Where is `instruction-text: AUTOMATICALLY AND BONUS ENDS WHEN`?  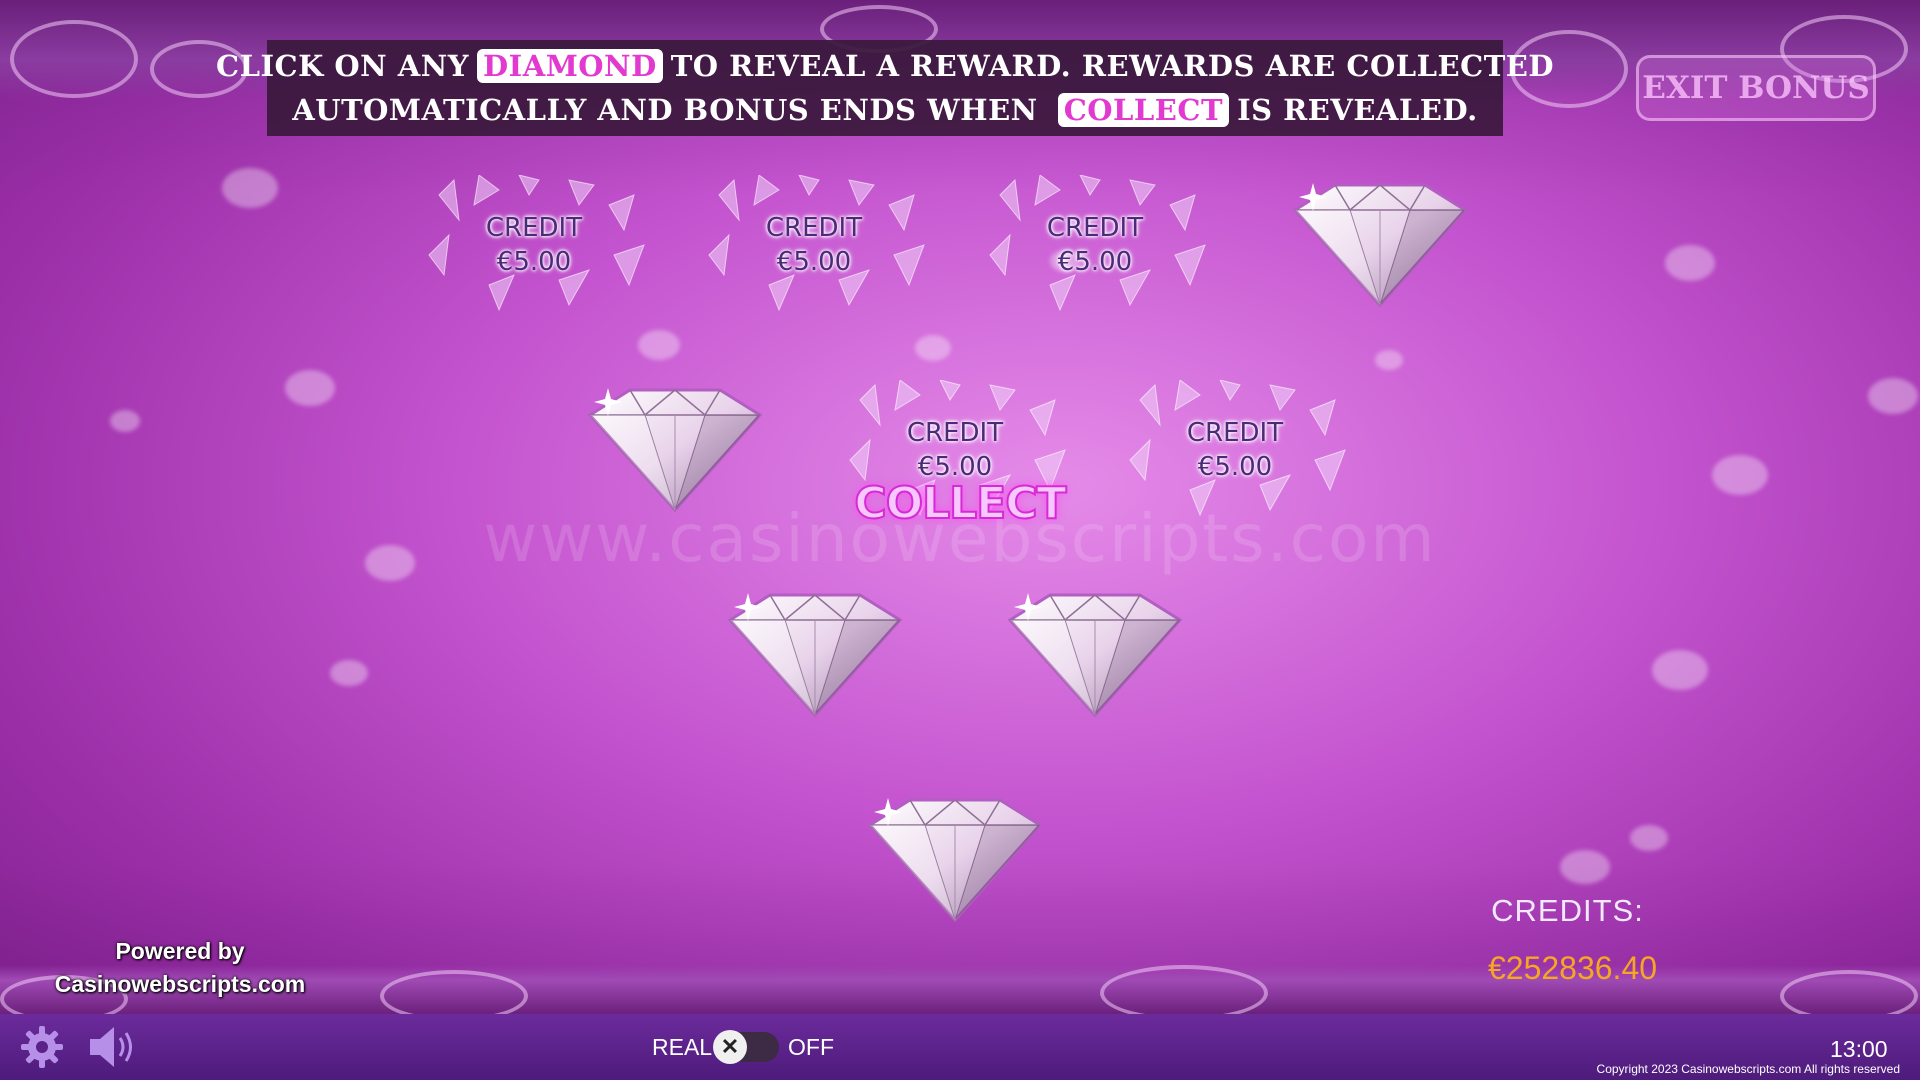
instruction-text: AUTOMATICALLY AND BONUS ENDS WHEN is located at coordinates (665, 110).